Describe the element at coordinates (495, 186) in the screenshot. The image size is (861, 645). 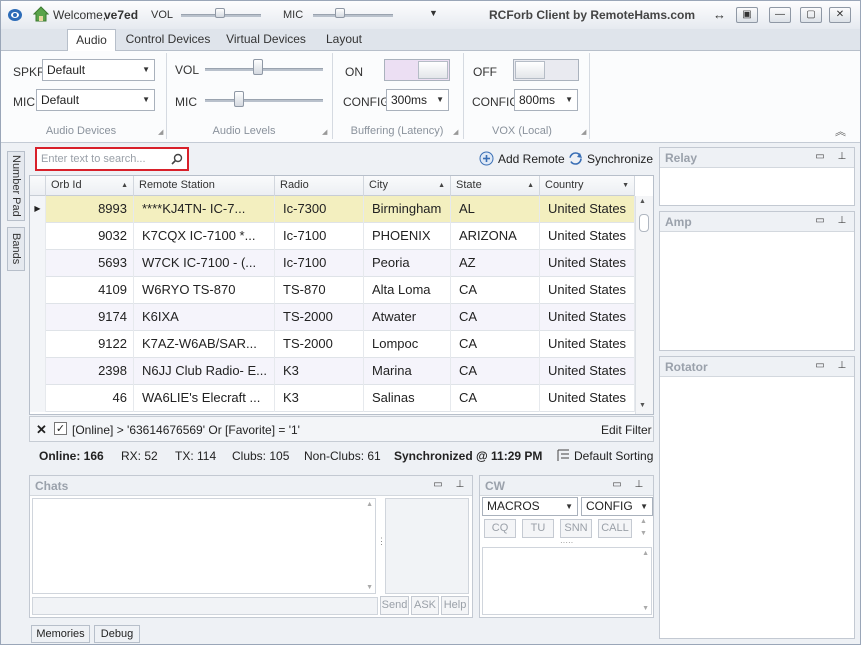
I see `column-header-state: State ▲` at that location.